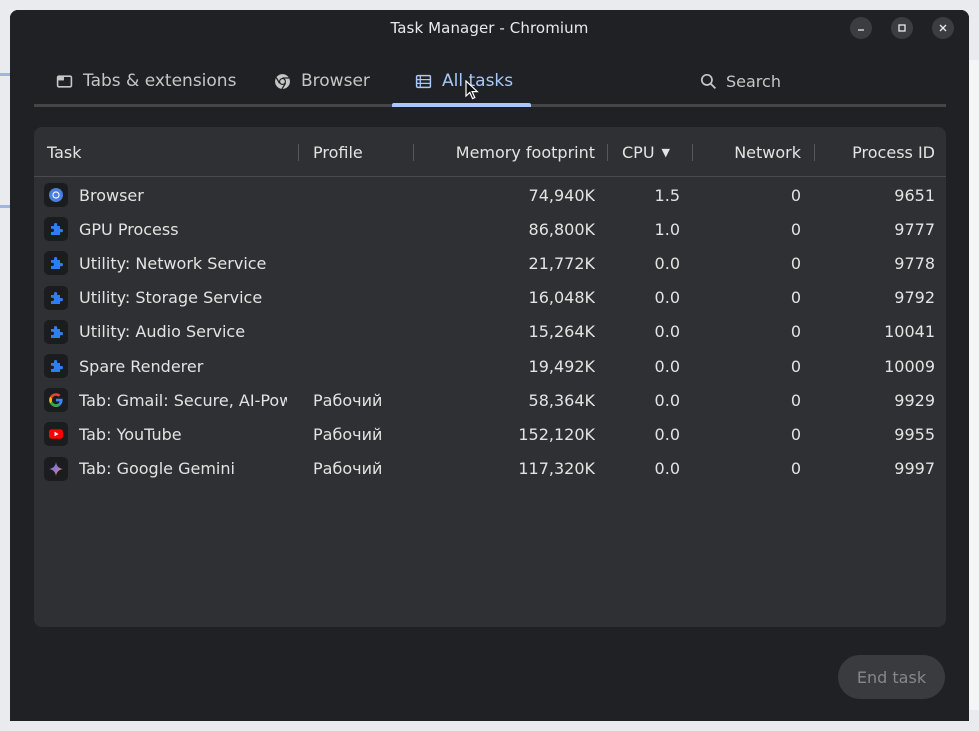  Describe the element at coordinates (173, 263) in the screenshot. I see `task-name: Utility: Network Service` at that location.